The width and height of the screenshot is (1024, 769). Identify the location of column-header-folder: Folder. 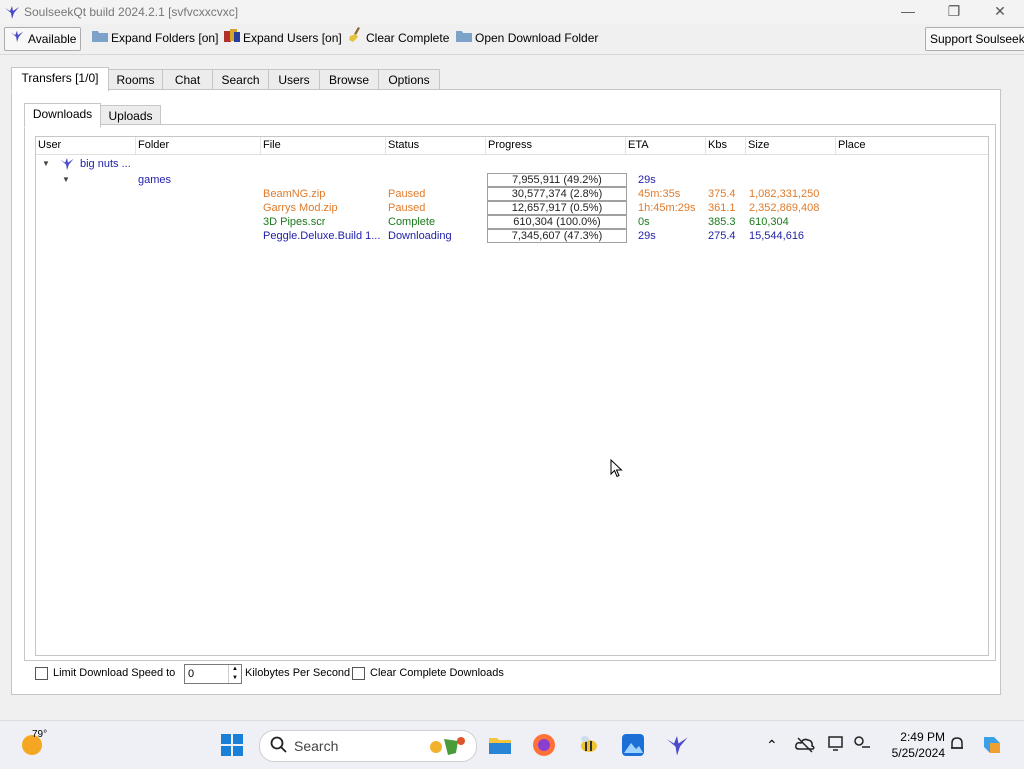
(198, 145).